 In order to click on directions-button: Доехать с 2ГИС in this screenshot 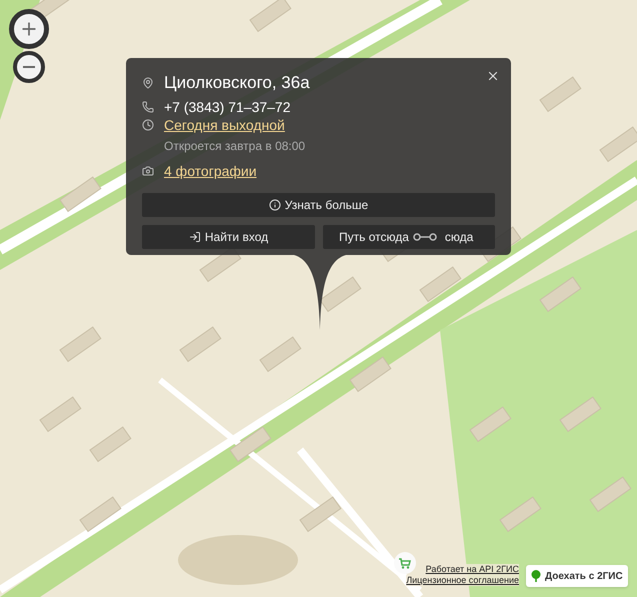, I will do `click(577, 576)`.